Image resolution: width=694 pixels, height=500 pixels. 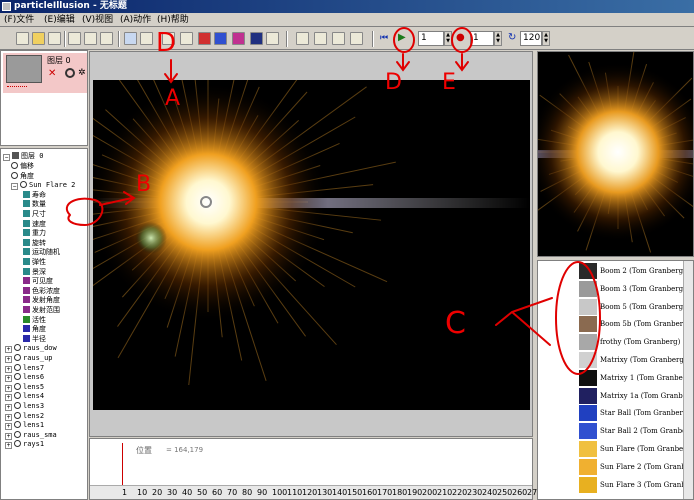 What do you see at coordinates (24, 444) in the screenshot?
I see `tree-item: + rays1` at bounding box center [24, 444].